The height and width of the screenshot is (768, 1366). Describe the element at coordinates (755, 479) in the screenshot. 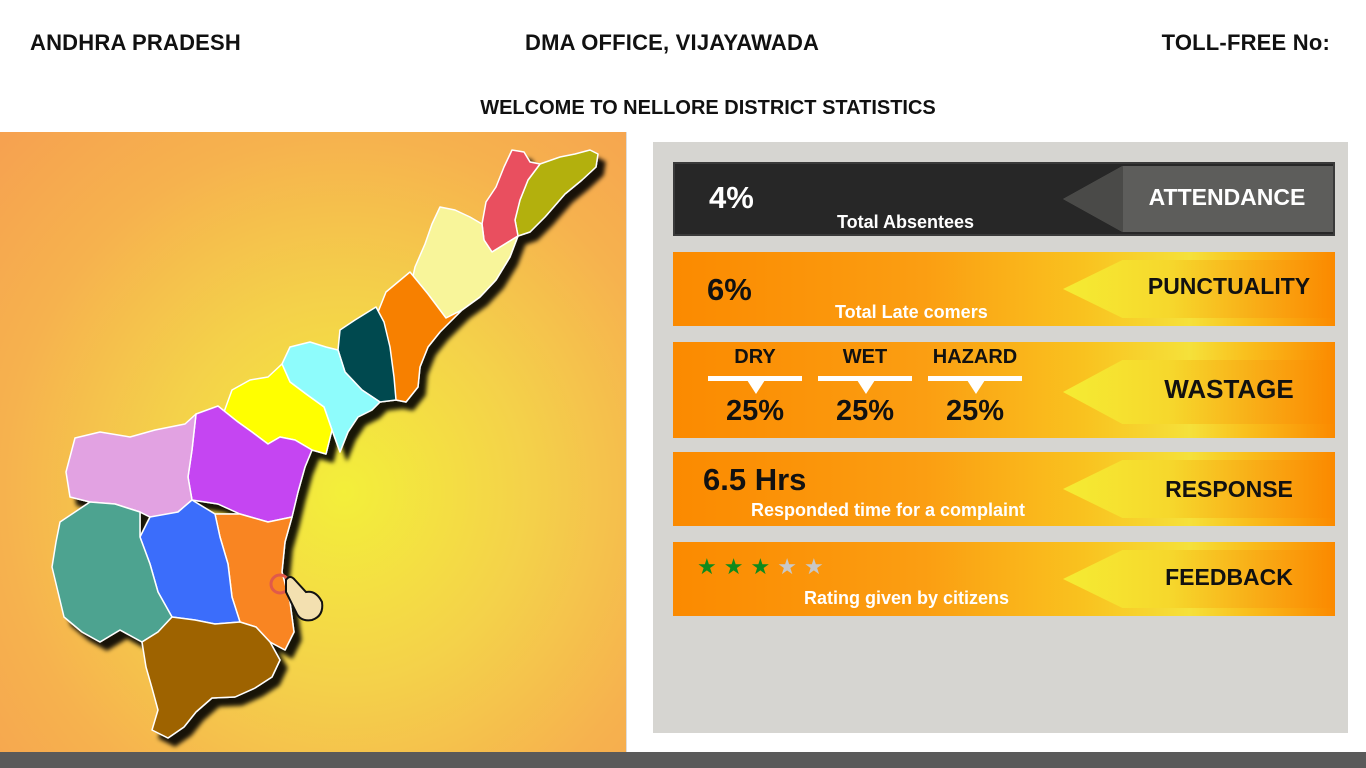

I see `response-value: 6.5 Hrs` at that location.